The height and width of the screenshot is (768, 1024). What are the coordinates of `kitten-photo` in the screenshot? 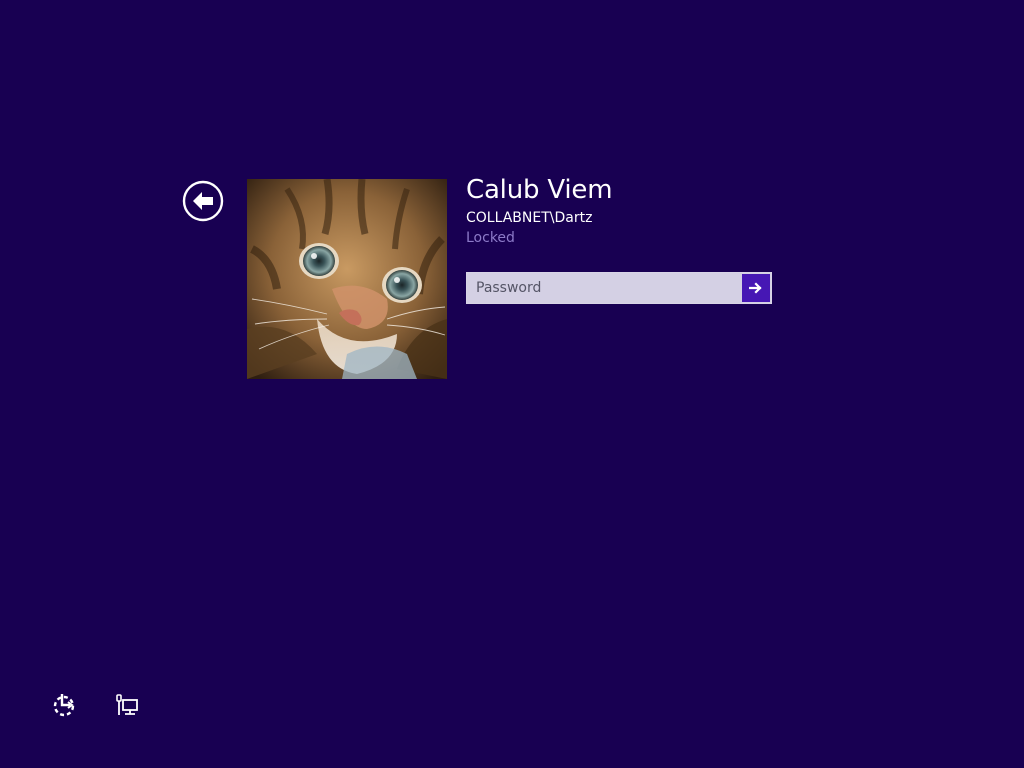 It's located at (347, 279).